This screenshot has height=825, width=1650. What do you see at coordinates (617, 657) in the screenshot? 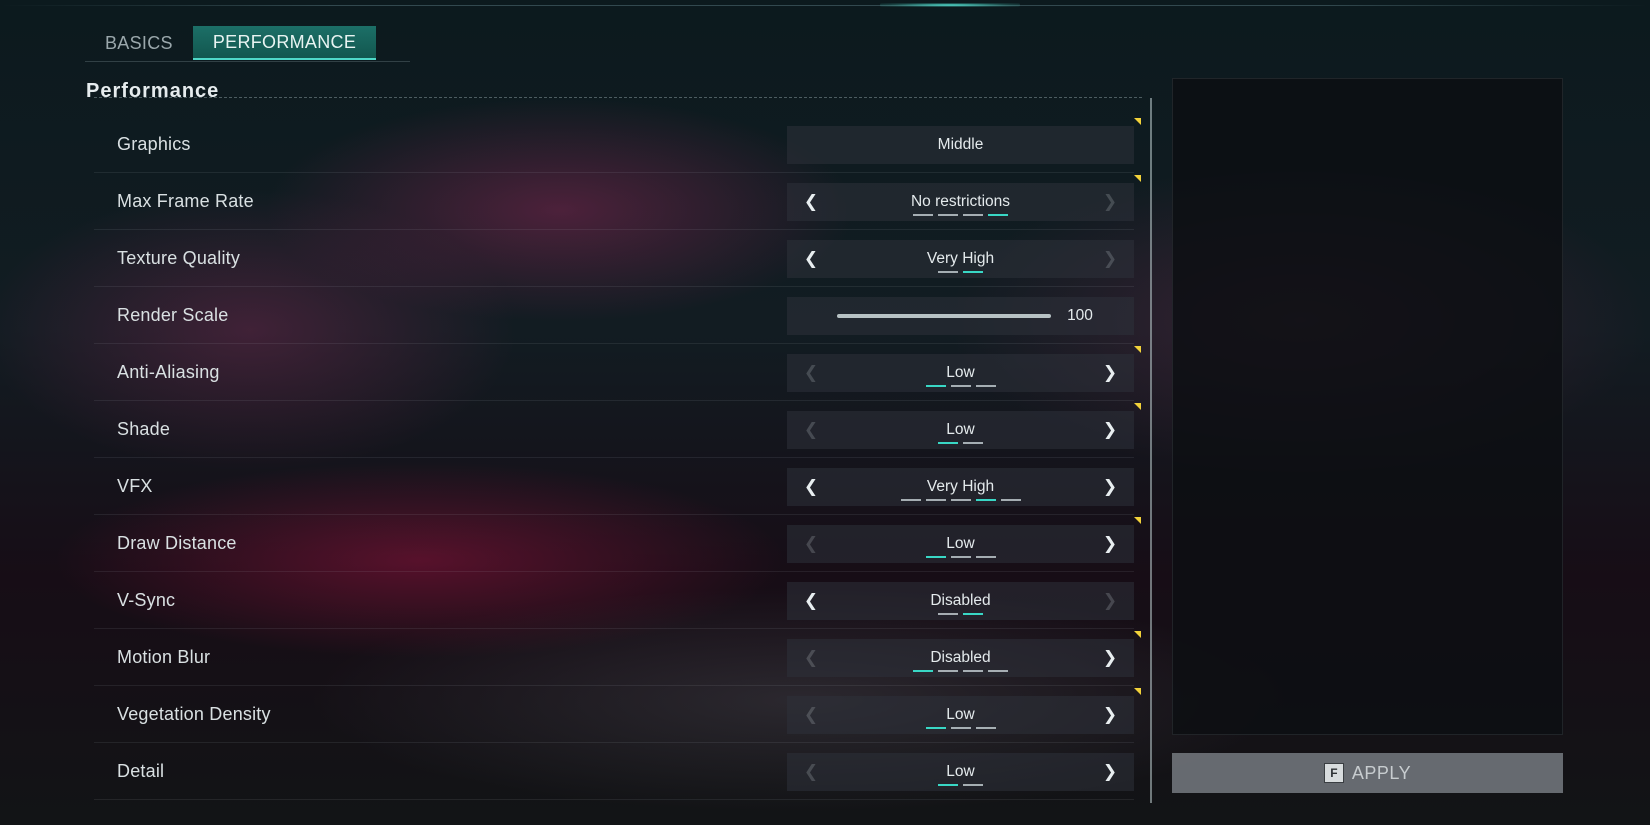
I see `setting-row-motion-blur: Motion Blur Disabled ❮ ❯` at bounding box center [617, 657].